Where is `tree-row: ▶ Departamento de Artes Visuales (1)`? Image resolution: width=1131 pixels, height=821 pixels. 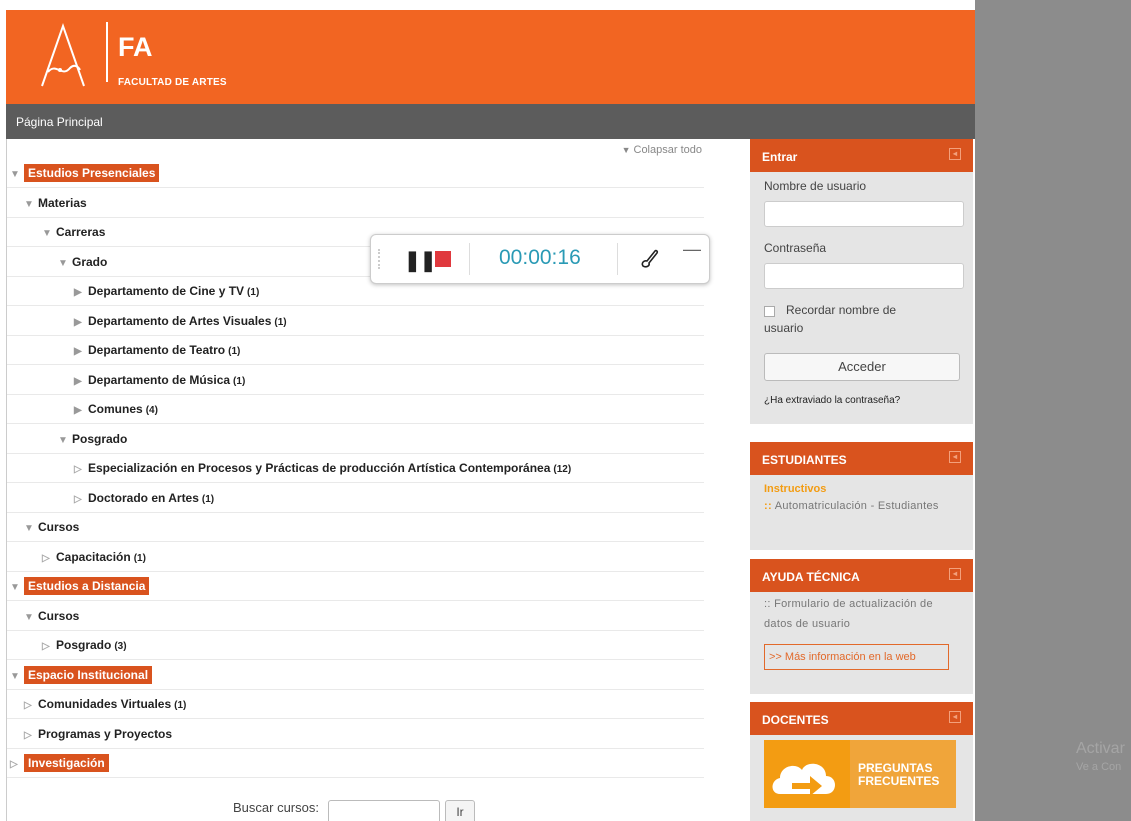 tree-row: ▶ Departamento de Artes Visuales (1) is located at coordinates (355, 321).